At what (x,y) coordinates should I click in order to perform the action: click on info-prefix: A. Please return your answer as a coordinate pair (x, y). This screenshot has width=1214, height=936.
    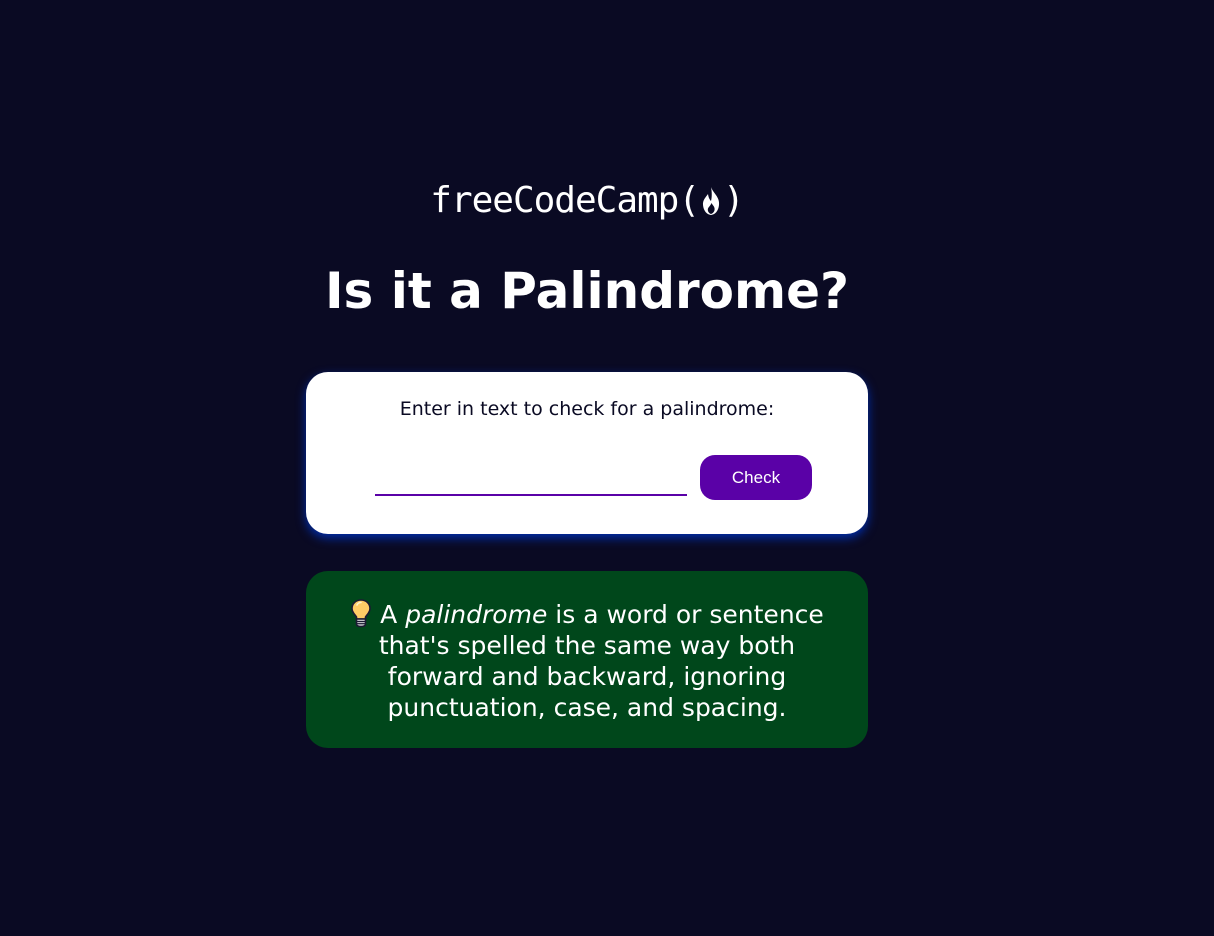
    Looking at the image, I should click on (389, 614).